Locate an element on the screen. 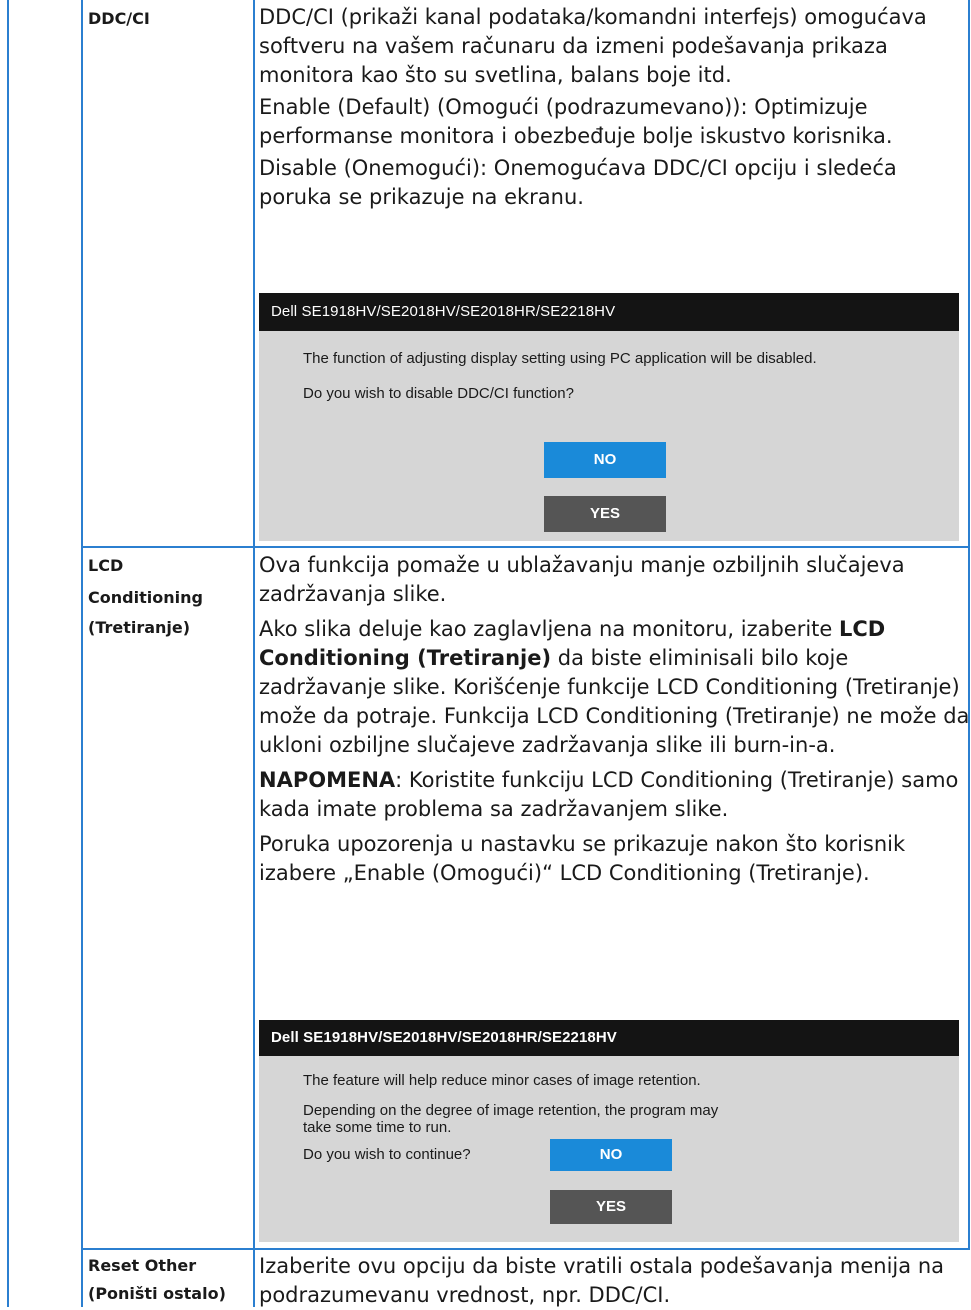  setting-label-reset-other: Reset Other (Poništi ostalo) is located at coordinates (168, 1280).